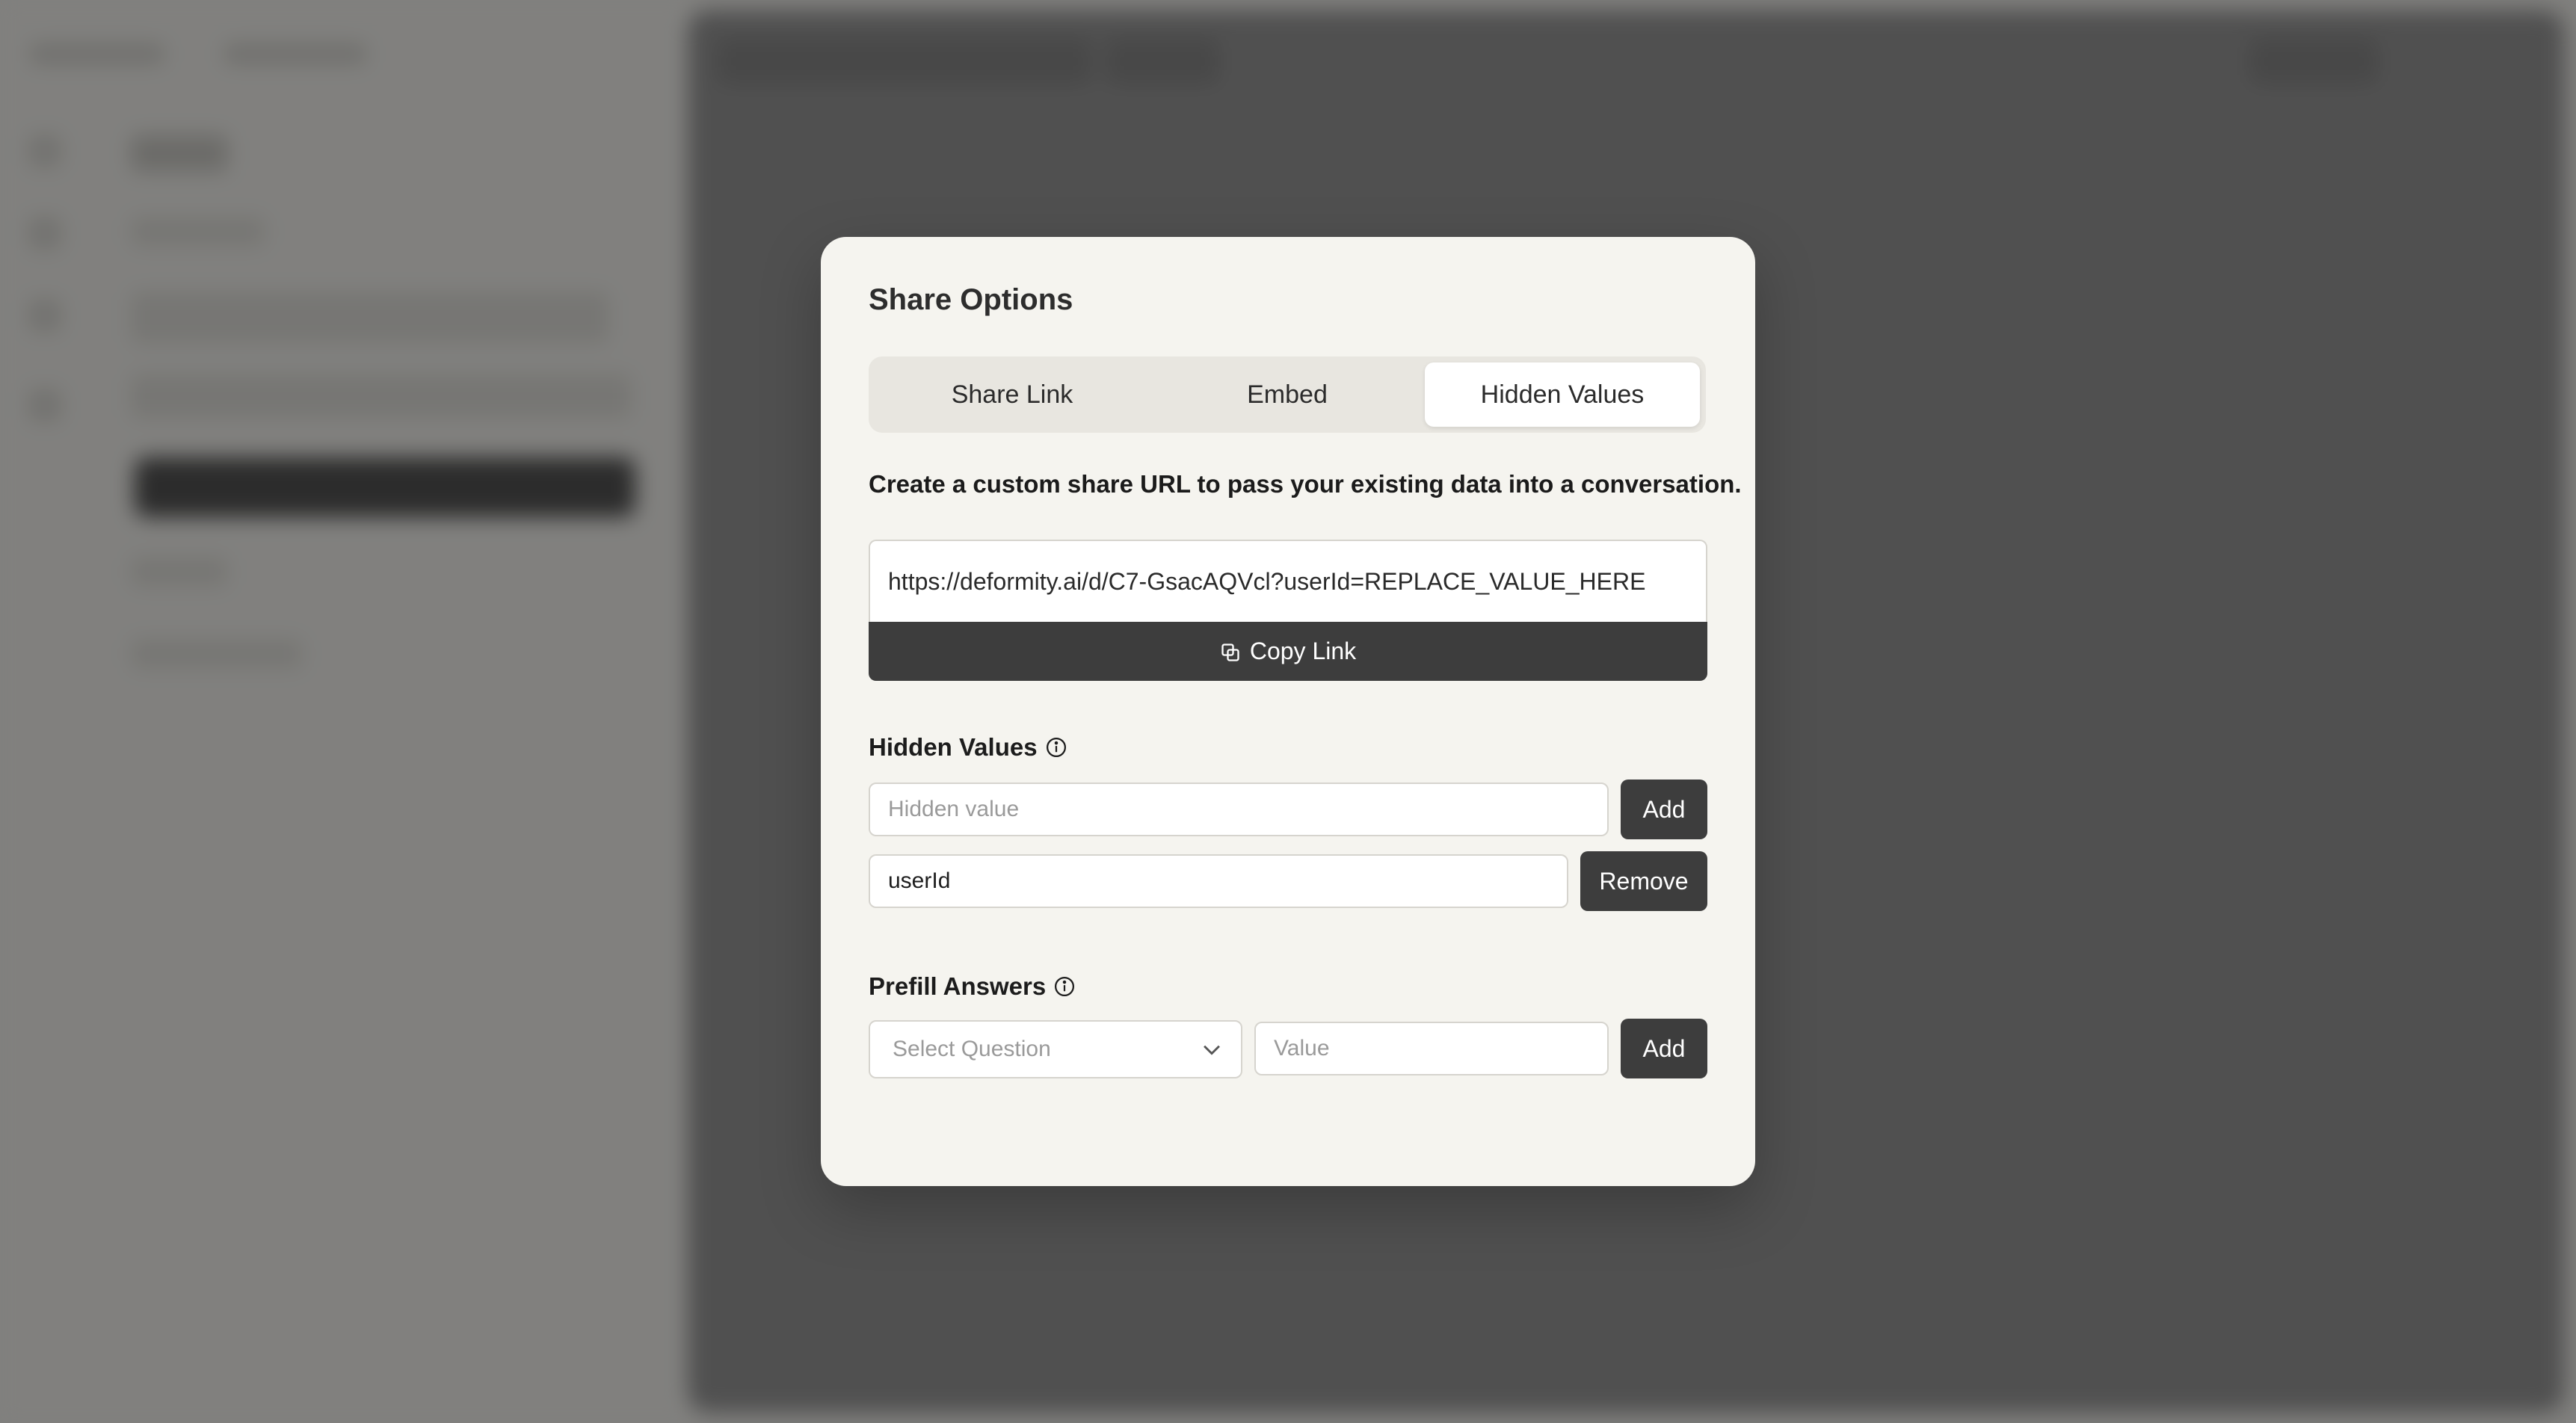 Image resolution: width=2576 pixels, height=1423 pixels. Describe the element at coordinates (1012, 394) in the screenshot. I see `tab-share-link: Share Link` at that location.